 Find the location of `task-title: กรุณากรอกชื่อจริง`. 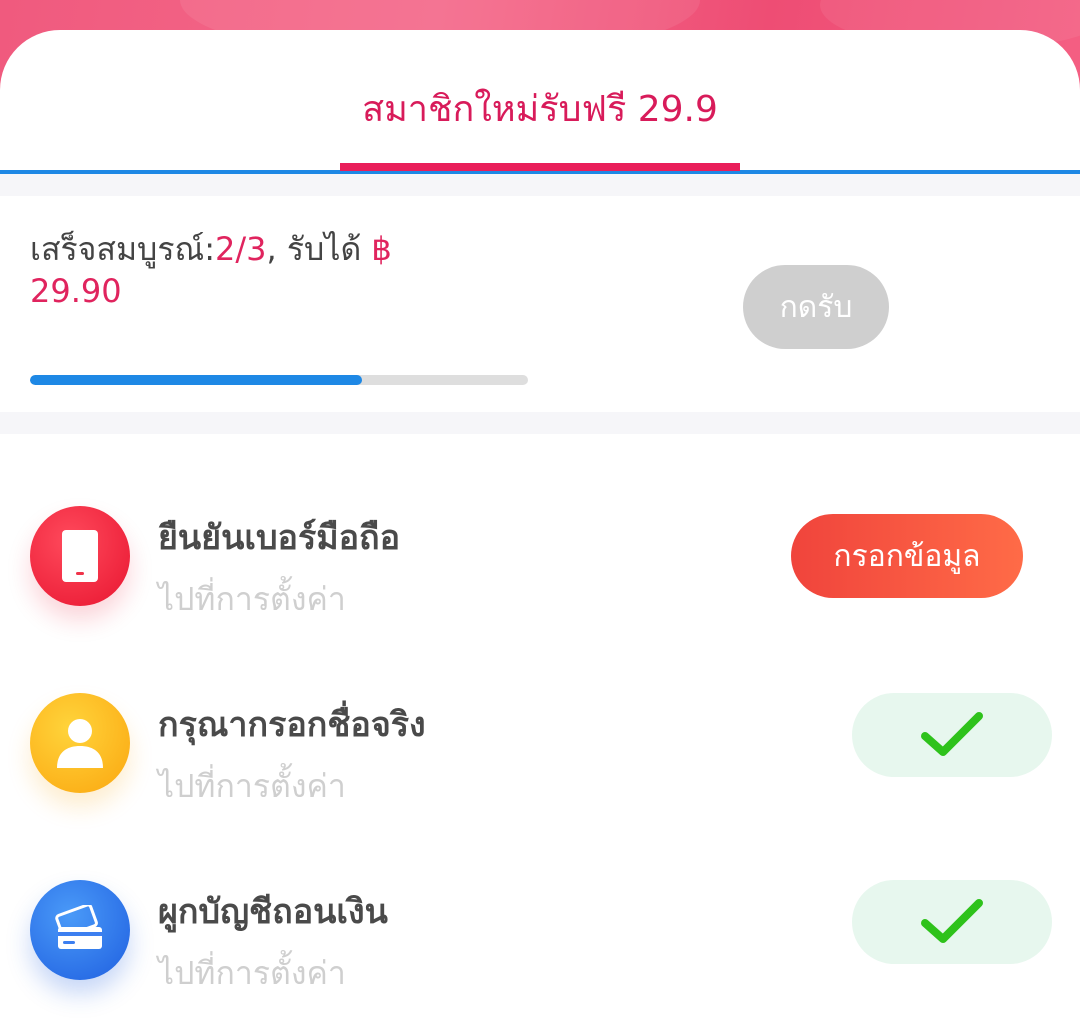

task-title: กรุณากรอกชื่อจริง is located at coordinates (292, 725).